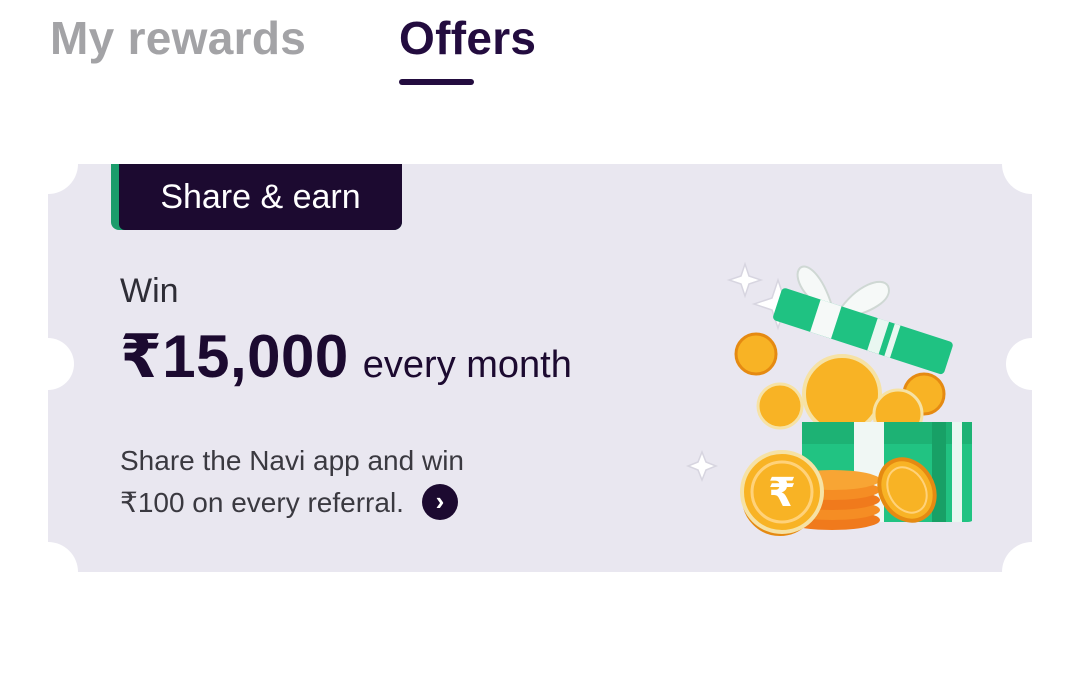 This screenshot has width=1080, height=675. What do you see at coordinates (439, 501) in the screenshot?
I see `chevron-right-icon: ›` at bounding box center [439, 501].